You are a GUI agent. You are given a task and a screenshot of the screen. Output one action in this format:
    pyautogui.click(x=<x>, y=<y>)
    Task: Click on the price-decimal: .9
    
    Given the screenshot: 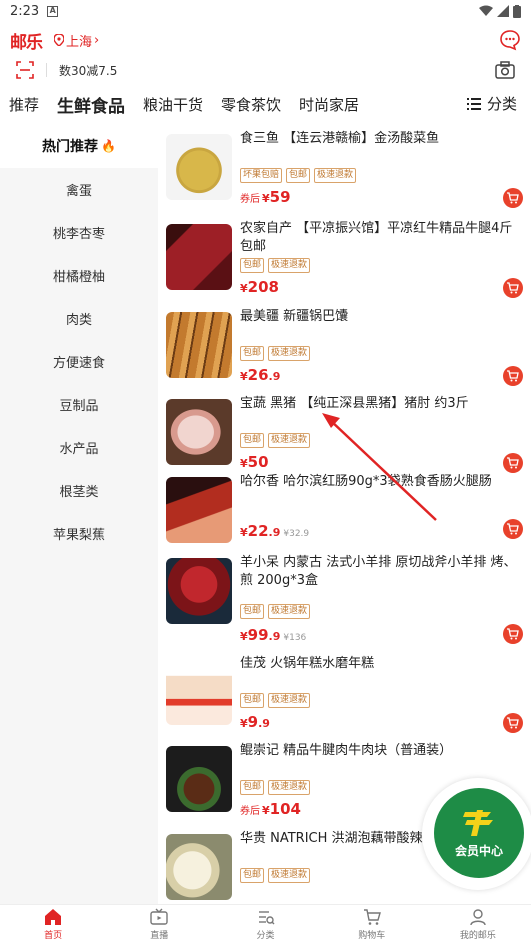 What is the action you would take?
    pyautogui.click(x=274, y=636)
    